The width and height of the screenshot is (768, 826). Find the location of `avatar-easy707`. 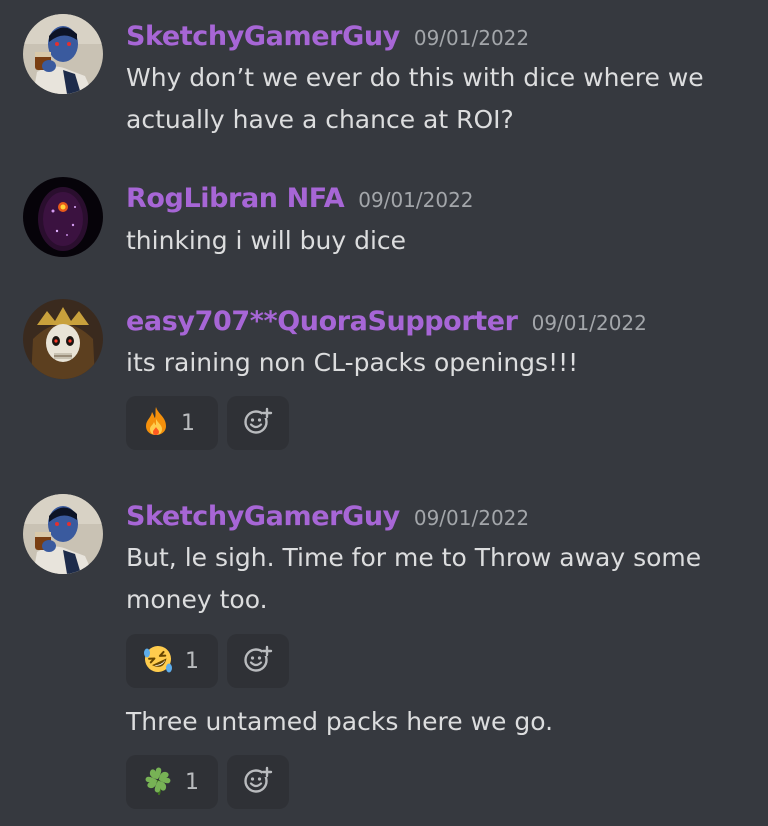

avatar-easy707 is located at coordinates (63, 339).